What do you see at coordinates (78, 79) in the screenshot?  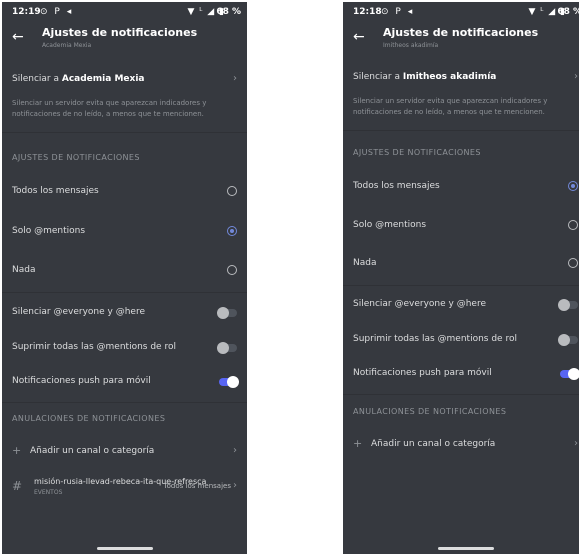 I see `mute-server-label: Silenciar a Academia Mexia` at bounding box center [78, 79].